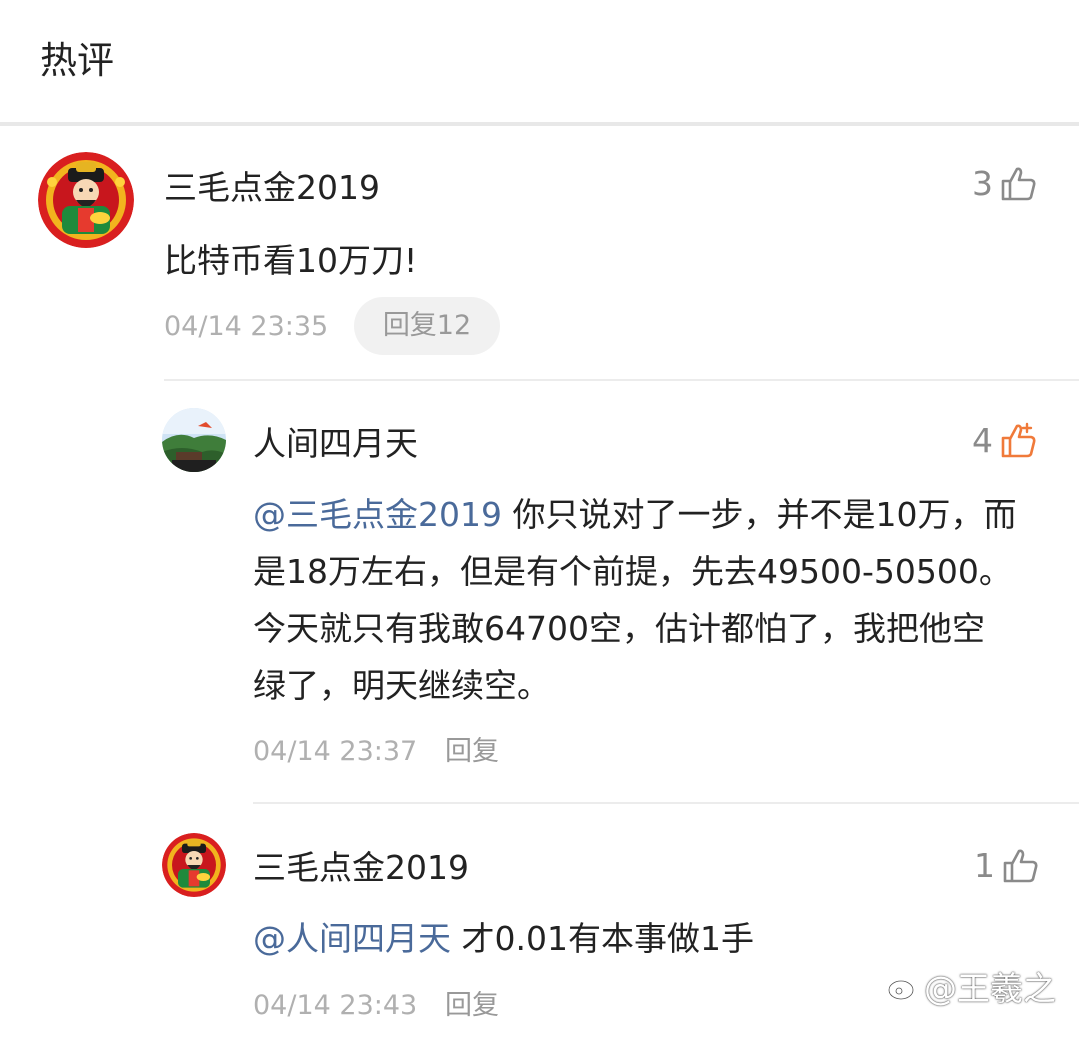  What do you see at coordinates (1018, 440) in the screenshot?
I see `thumbs-up-liked-icon` at bounding box center [1018, 440].